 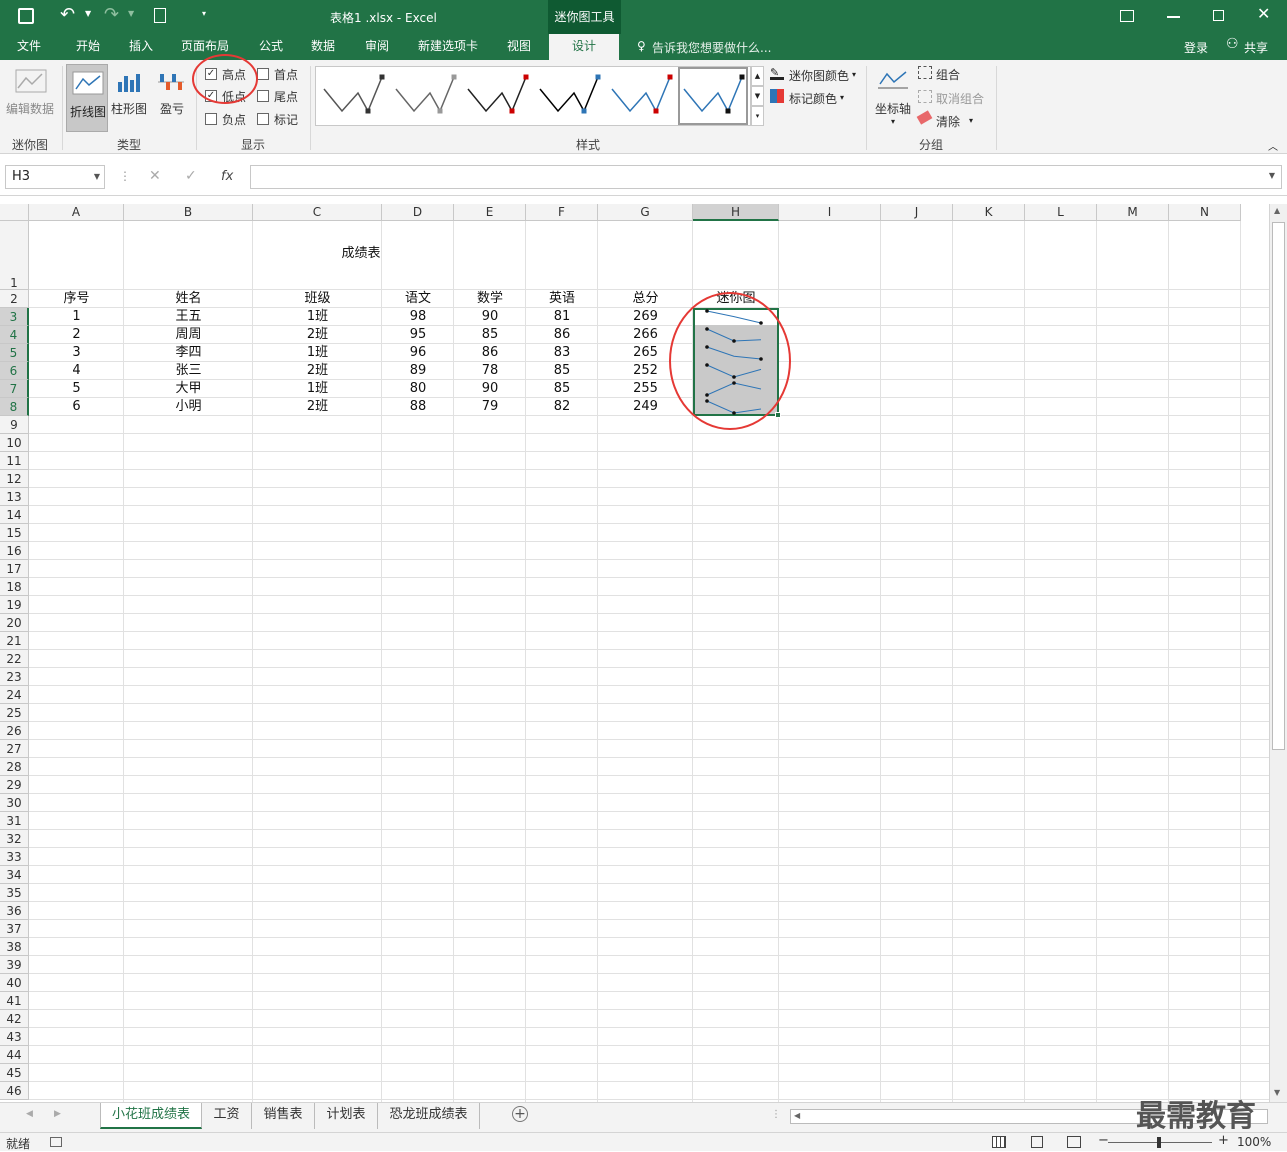 I want to click on sheet-next-icon: ▶, so click(x=57, y=1114).